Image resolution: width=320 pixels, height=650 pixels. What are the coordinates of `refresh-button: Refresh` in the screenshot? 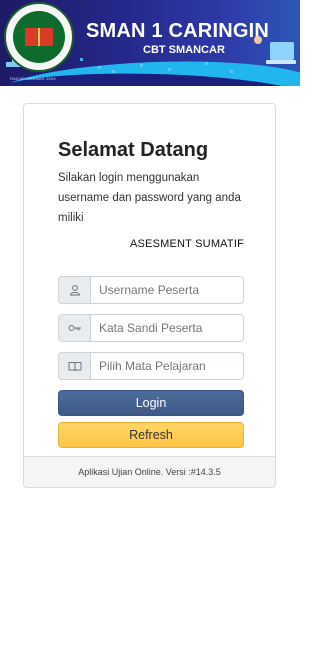 It's located at (151, 435).